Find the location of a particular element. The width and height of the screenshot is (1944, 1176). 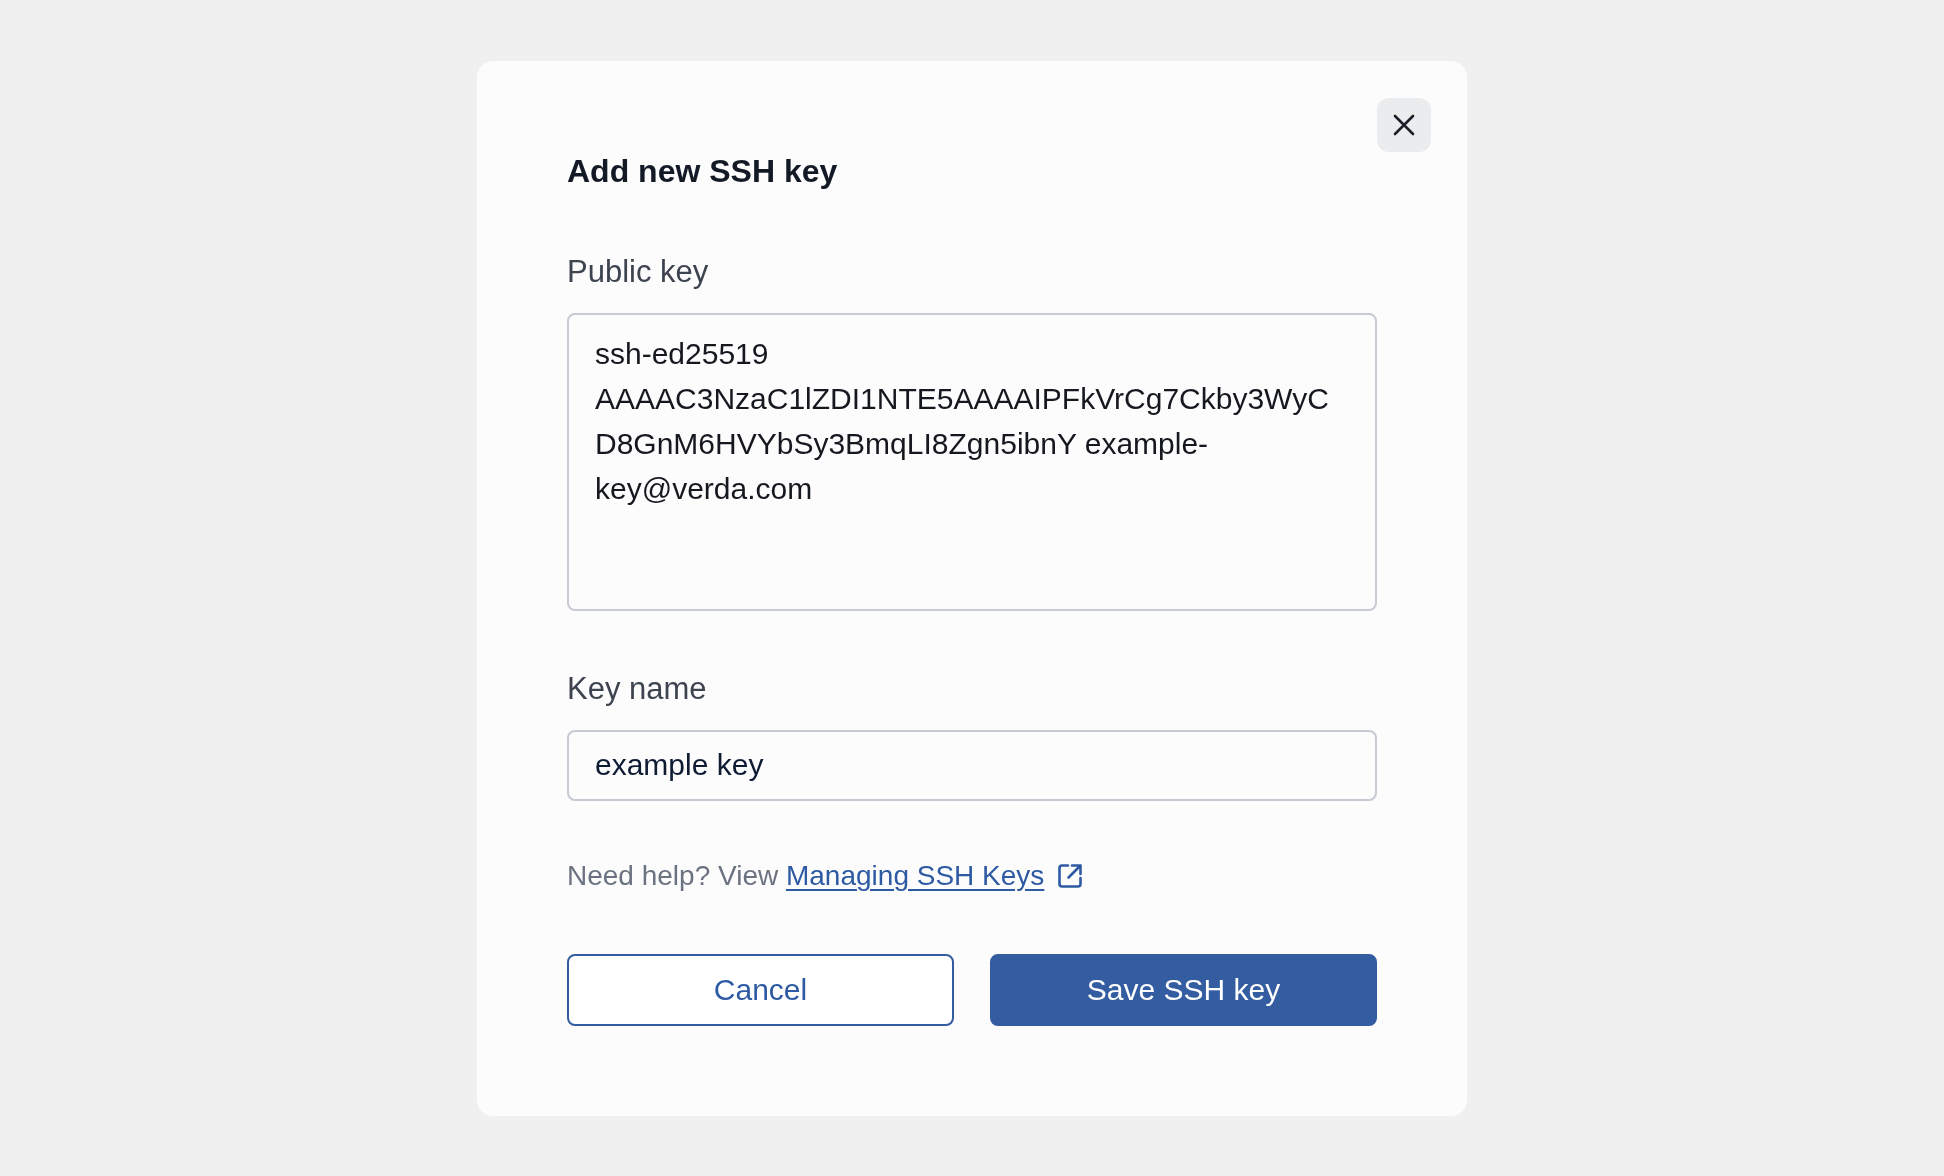

close-icon is located at coordinates (1404, 124).